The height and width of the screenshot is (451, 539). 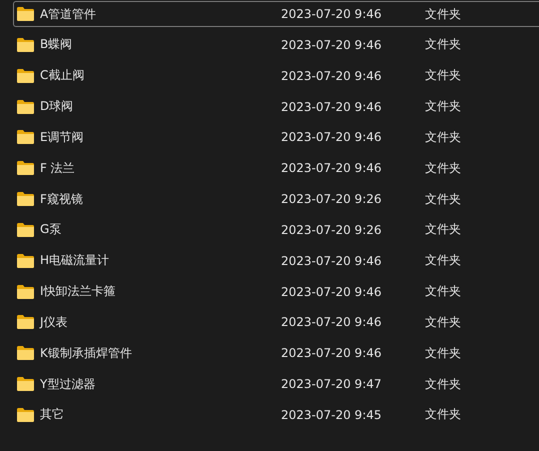 I want to click on folder-row: E调节阀 2023-07-20 9:46 文件夹, so click(x=276, y=137).